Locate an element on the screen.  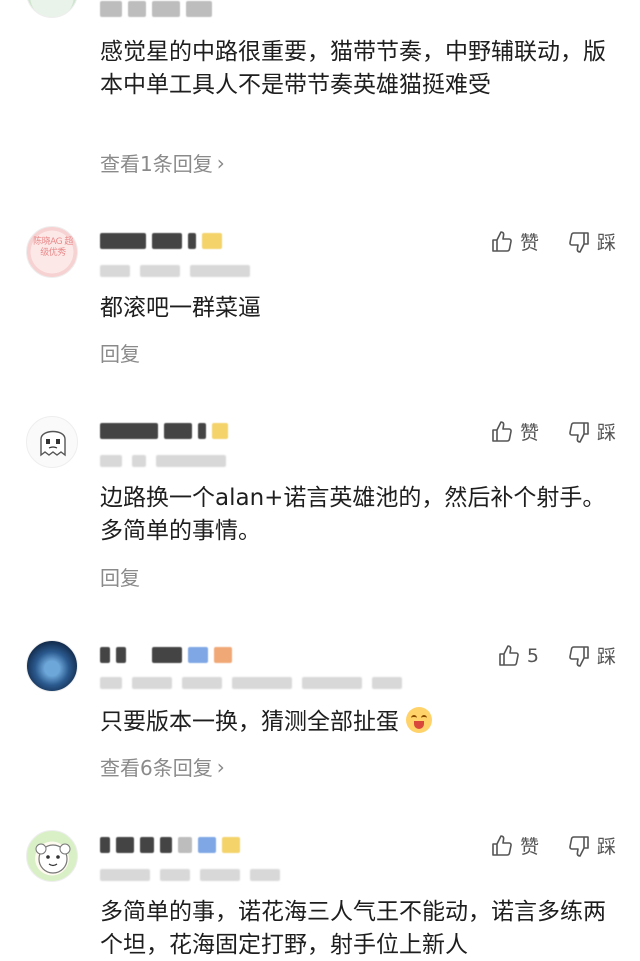
view-replies-link: 查看1条回复 › is located at coordinates (162, 162).